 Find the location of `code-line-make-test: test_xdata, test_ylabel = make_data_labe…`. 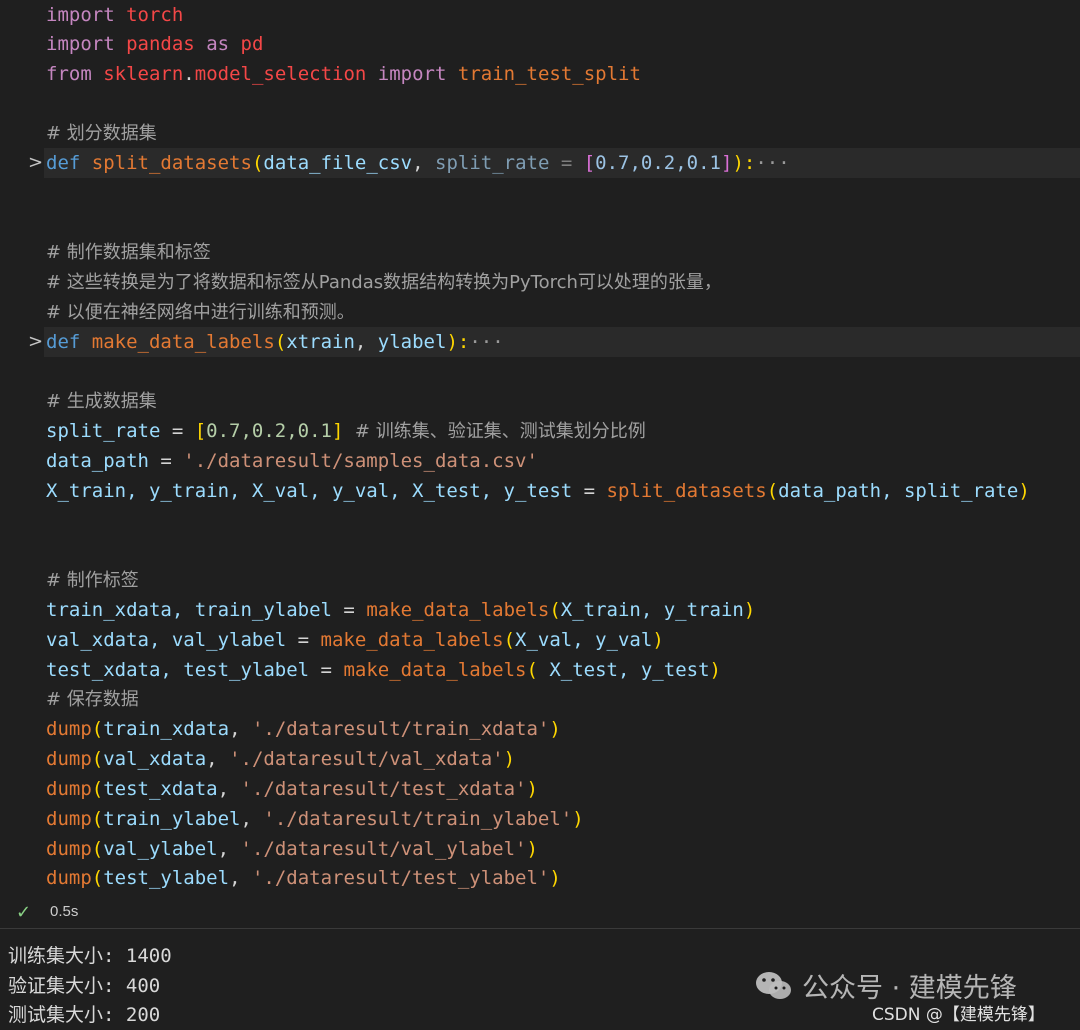

code-line-make-test: test_xdata, test_ylabel = make_data_labe… is located at coordinates (383, 670).